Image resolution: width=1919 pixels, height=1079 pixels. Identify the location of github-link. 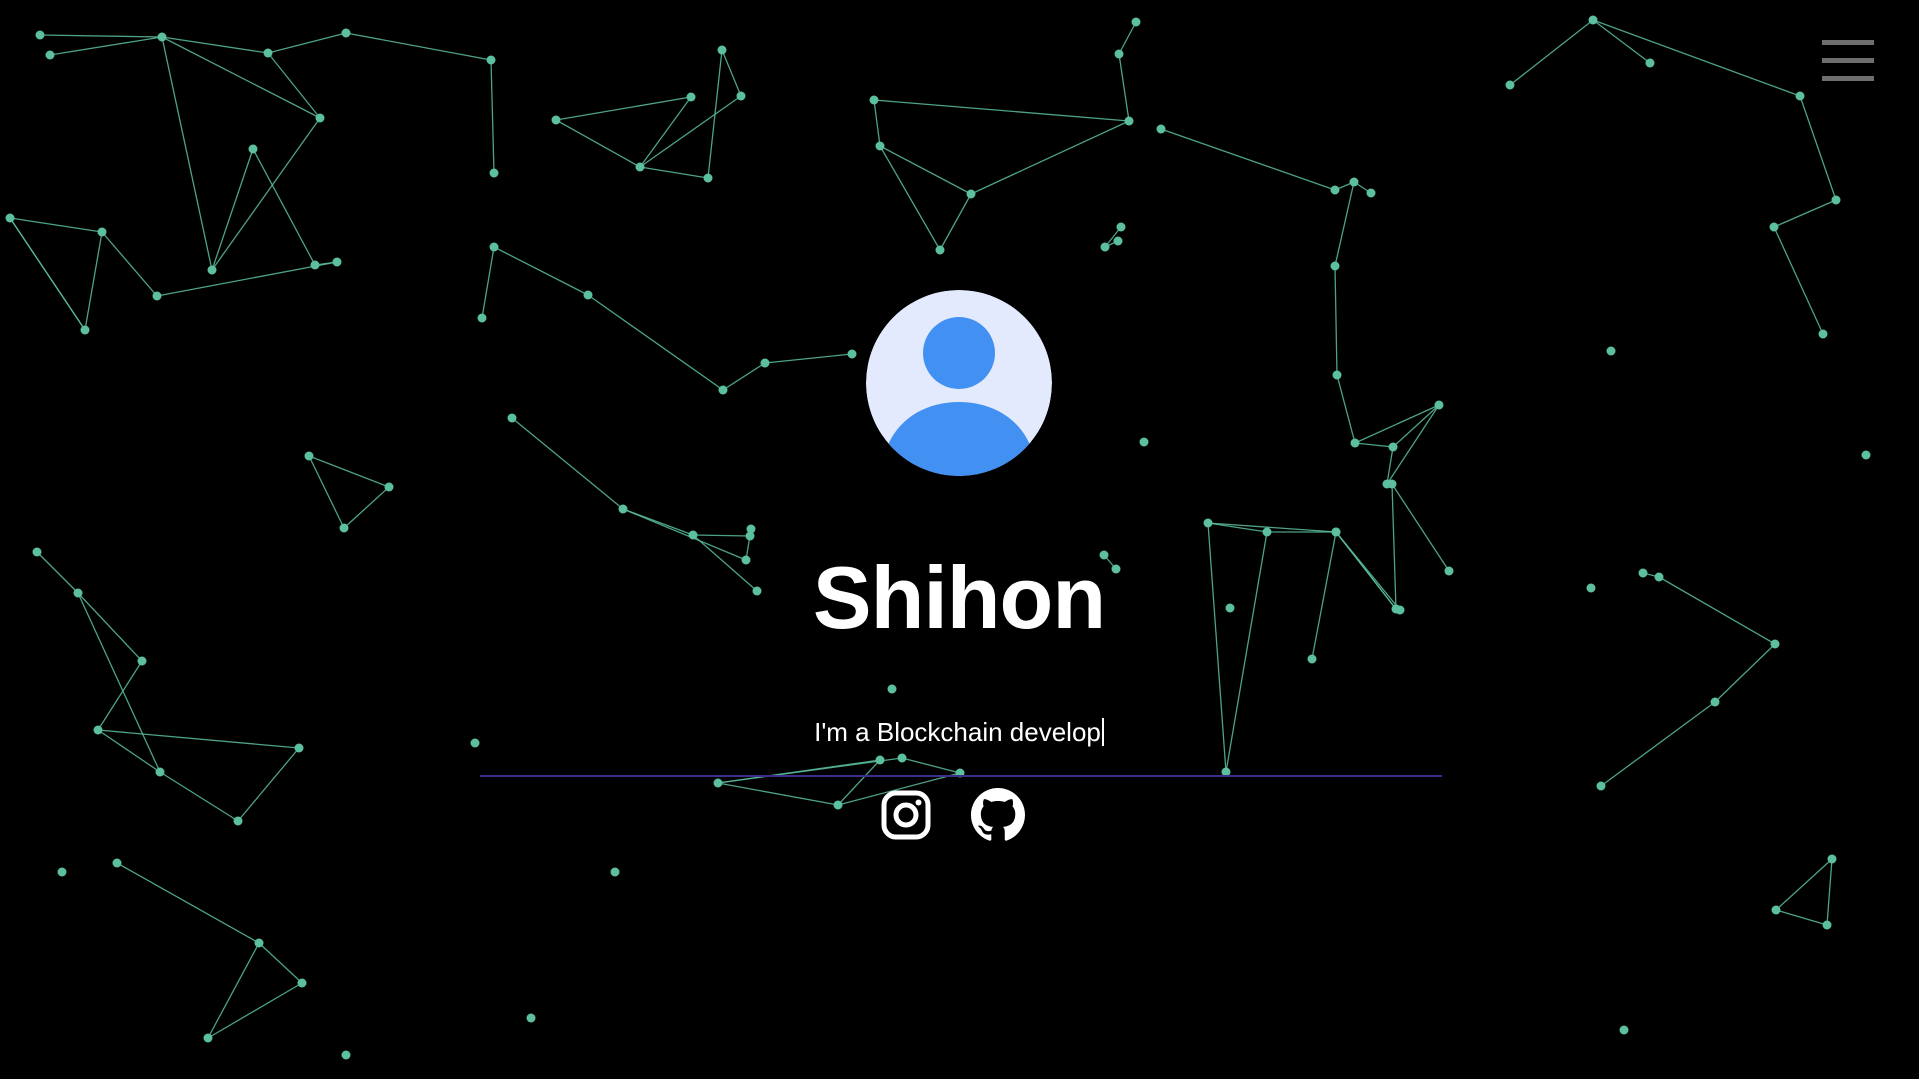
(998, 815).